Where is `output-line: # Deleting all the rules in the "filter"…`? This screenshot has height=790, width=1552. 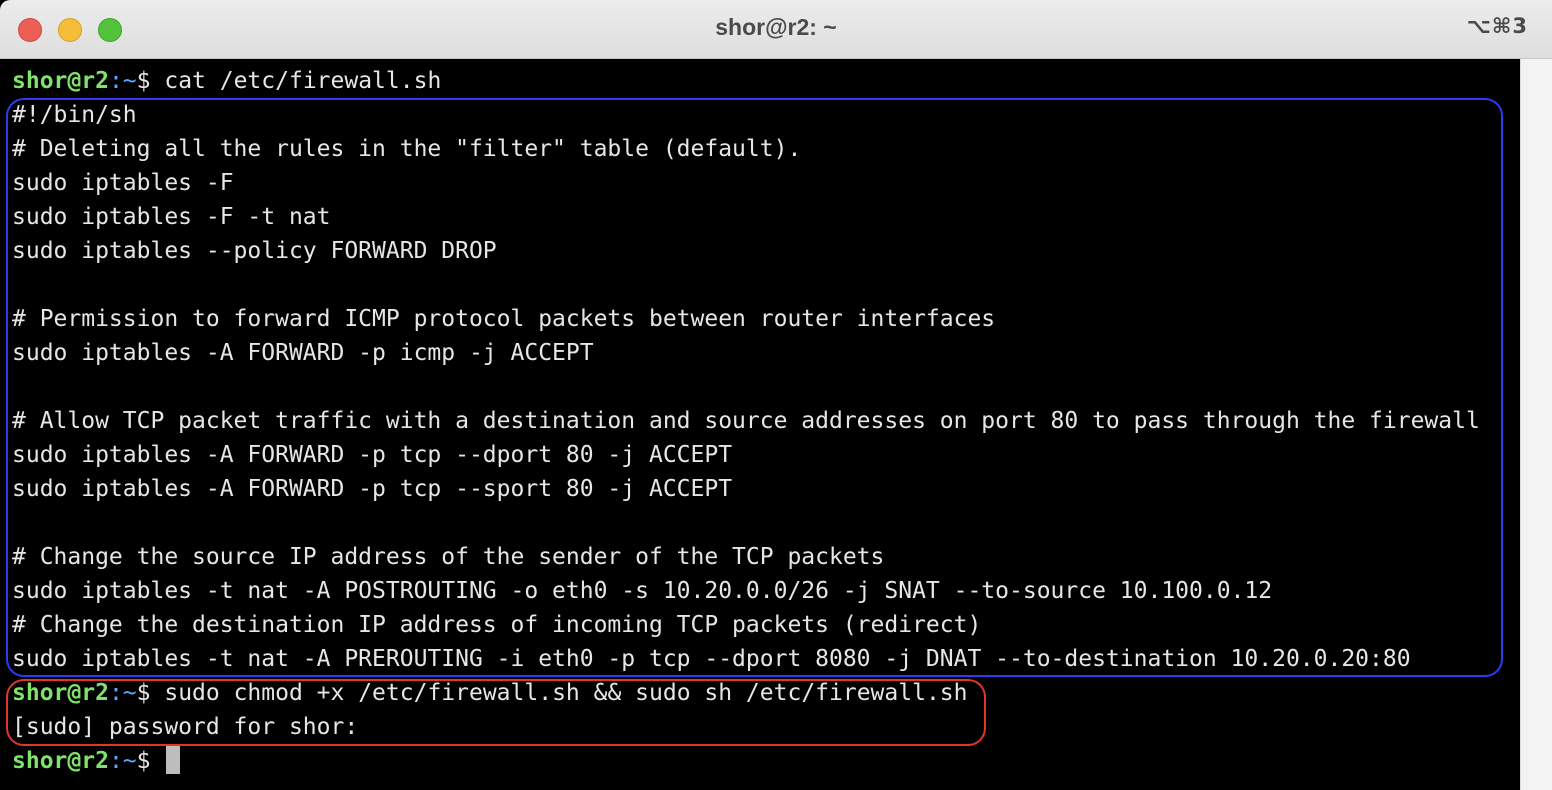 output-line: # Deleting all the rules in the "filter"… is located at coordinates (407, 149).